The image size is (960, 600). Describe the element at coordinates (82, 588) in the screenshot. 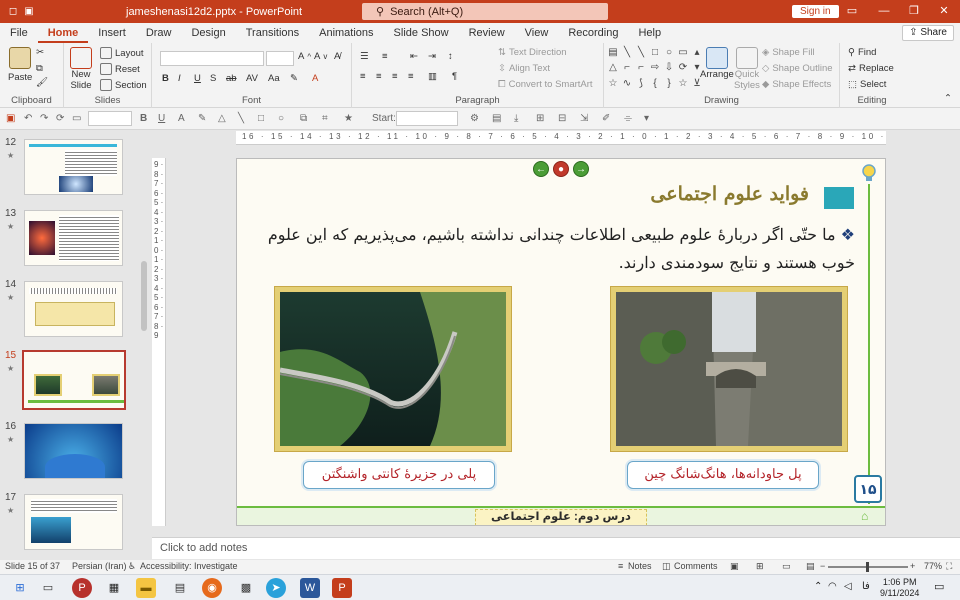

I see `pinned-app-p-icon: P` at that location.